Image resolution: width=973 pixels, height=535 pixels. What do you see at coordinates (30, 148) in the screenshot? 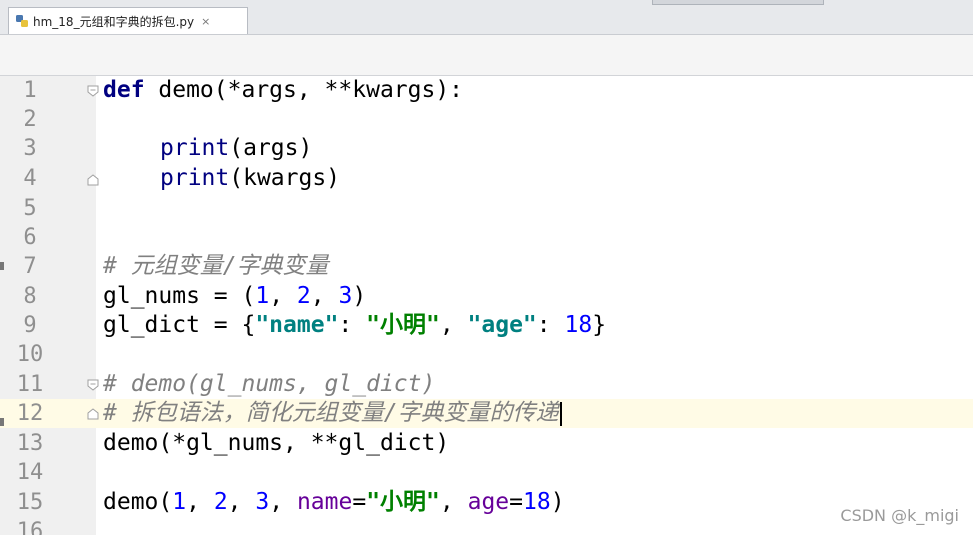
I see `line-number: 3` at bounding box center [30, 148].